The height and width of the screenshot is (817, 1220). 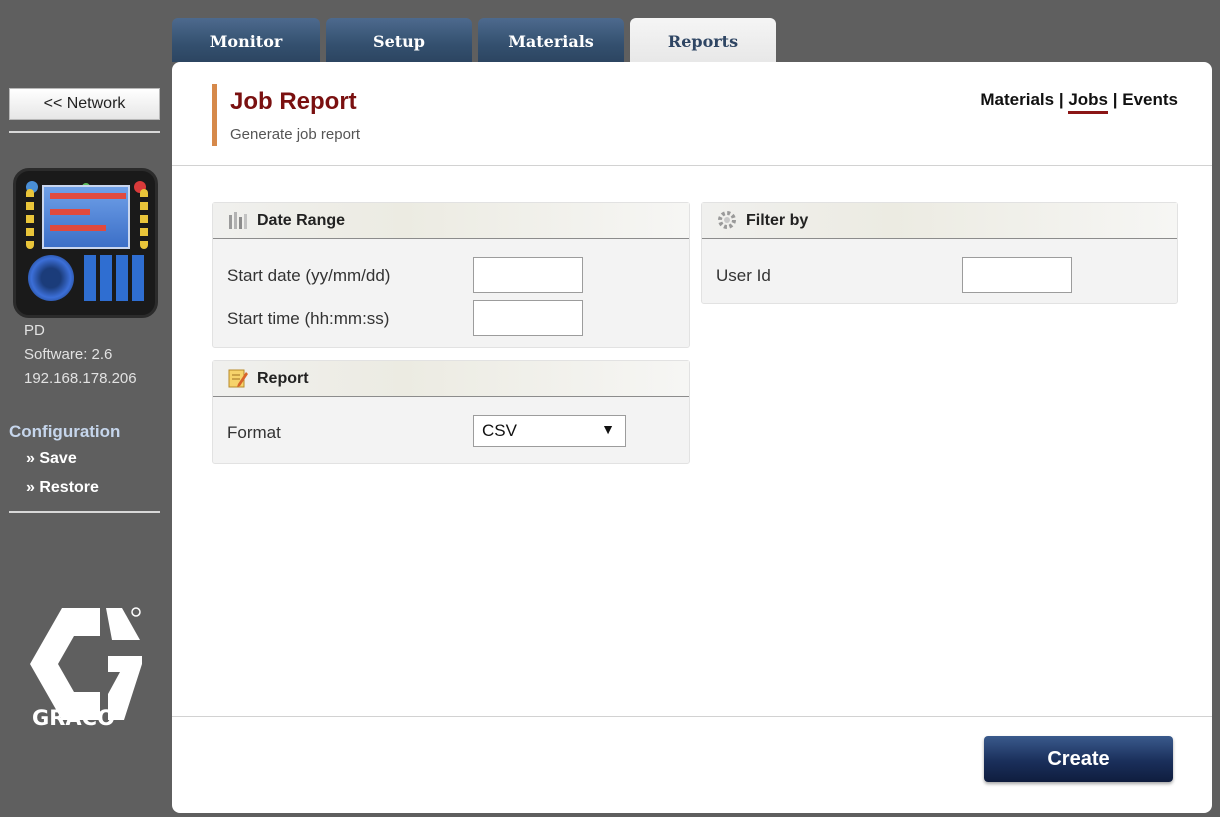 I want to click on report-type-links: Materials | Jobs | Events, so click(x=1079, y=102).